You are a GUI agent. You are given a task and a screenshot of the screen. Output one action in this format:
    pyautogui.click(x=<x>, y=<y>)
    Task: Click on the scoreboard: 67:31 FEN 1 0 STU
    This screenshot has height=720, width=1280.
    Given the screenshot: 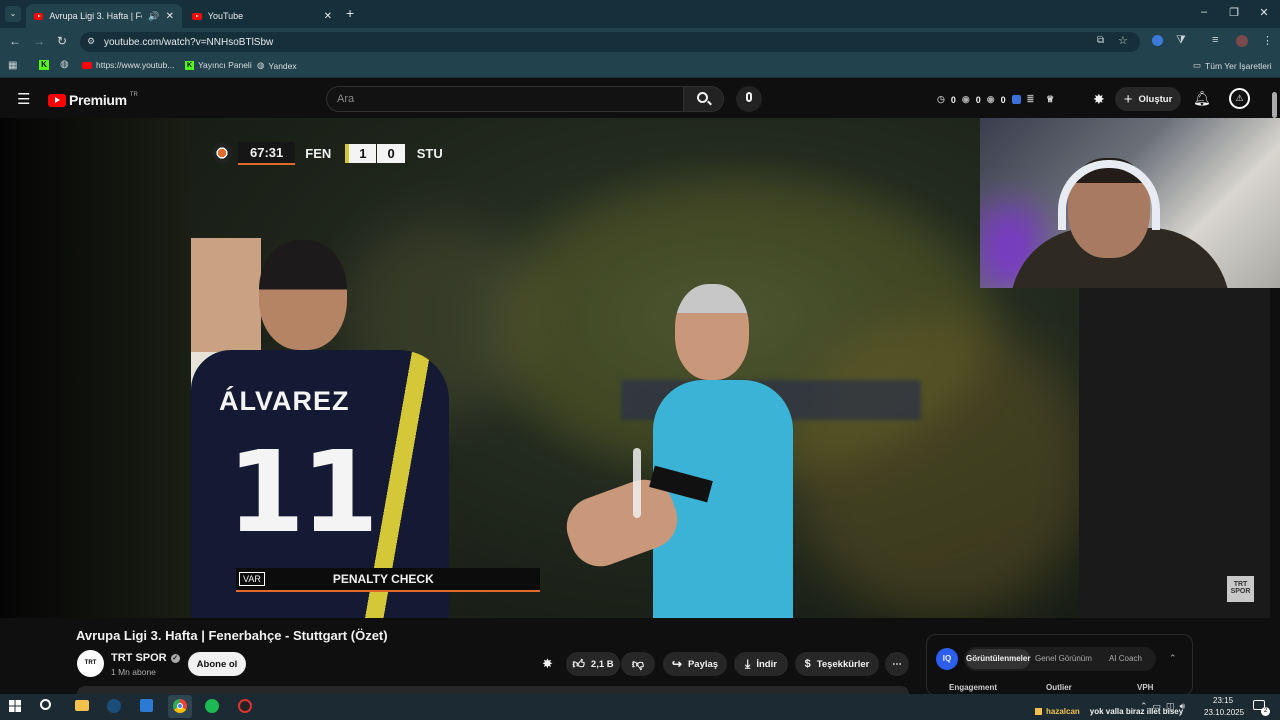 What is the action you would take?
    pyautogui.click(x=327, y=153)
    